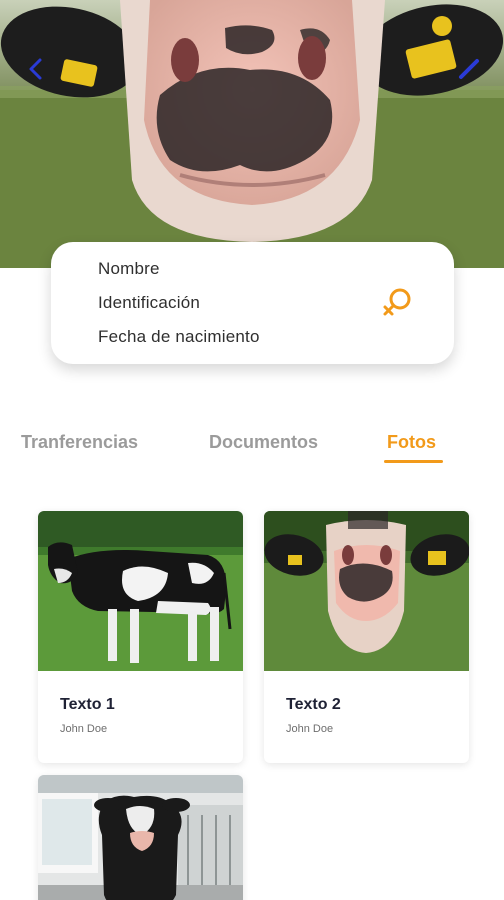  What do you see at coordinates (413, 461) in the screenshot?
I see `active-tab-indicator` at bounding box center [413, 461].